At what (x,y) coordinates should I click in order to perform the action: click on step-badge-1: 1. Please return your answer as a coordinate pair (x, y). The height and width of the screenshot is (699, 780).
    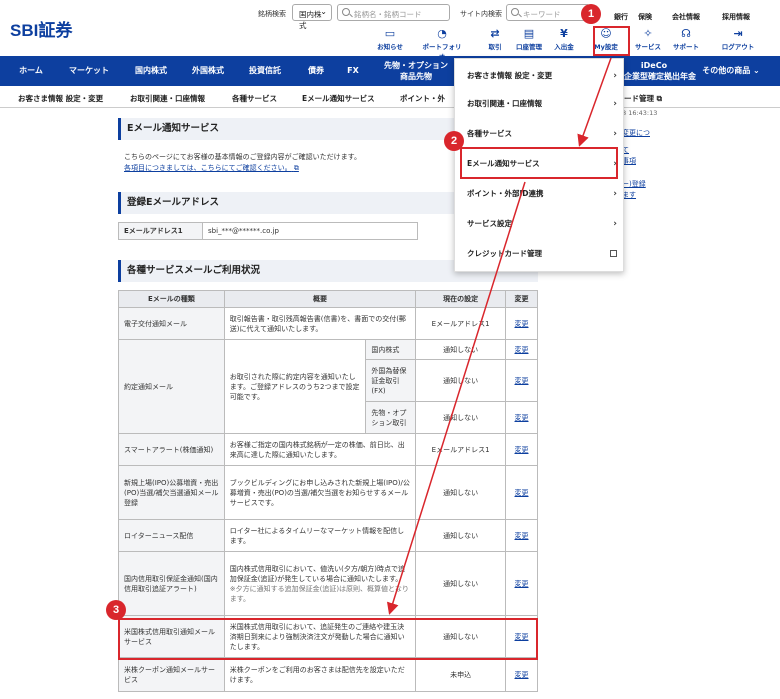
    Looking at the image, I should click on (591, 14).